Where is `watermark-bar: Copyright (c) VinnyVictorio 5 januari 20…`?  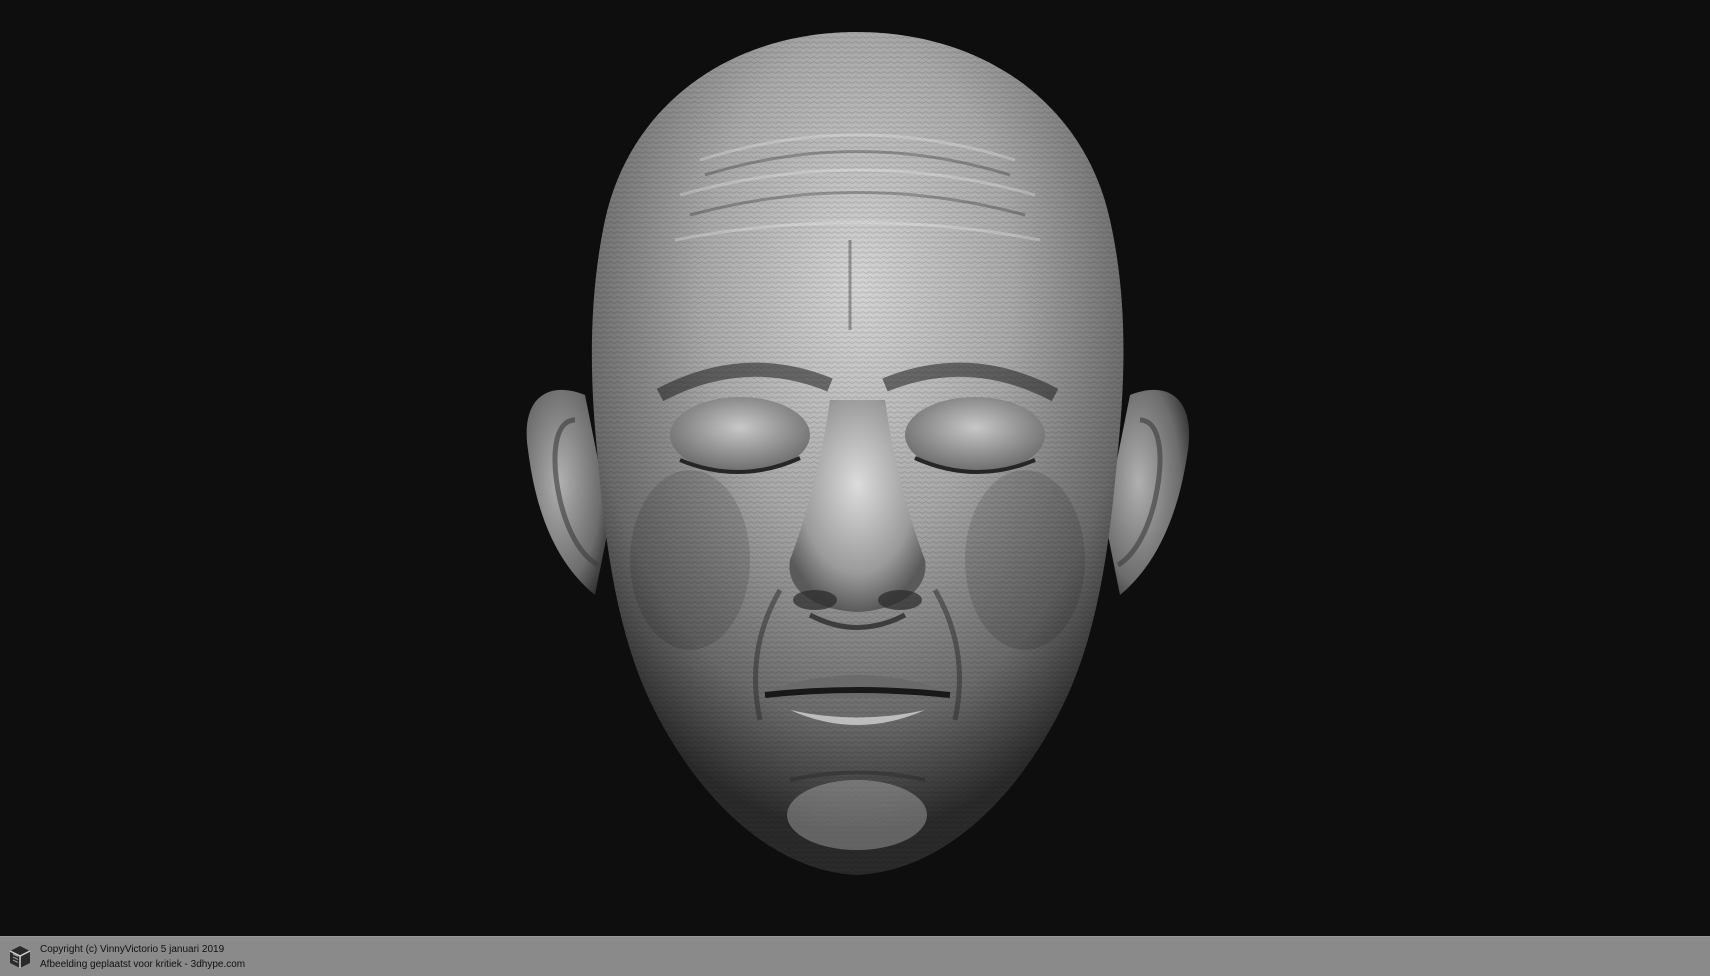 watermark-bar: Copyright (c) VinnyVictorio 5 januari 20… is located at coordinates (855, 956).